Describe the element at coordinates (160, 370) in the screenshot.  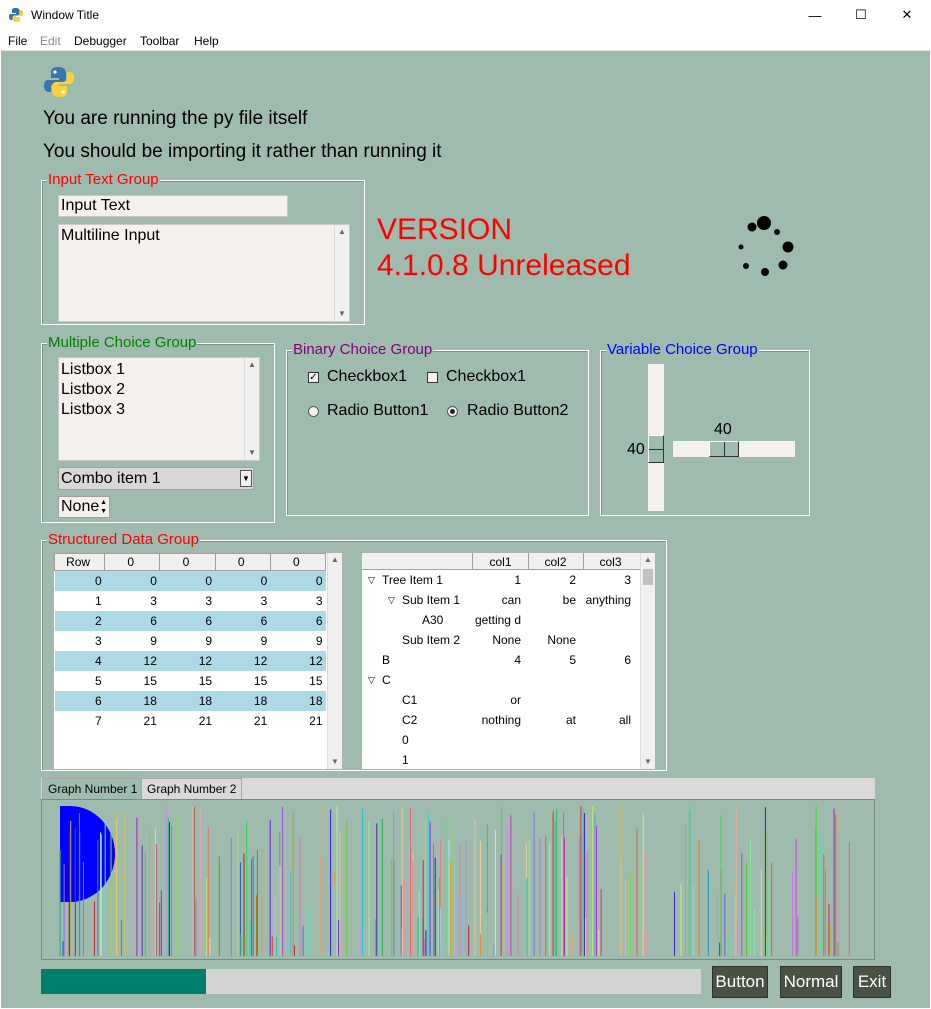
I see `listbox-item: Listbox 1` at that location.